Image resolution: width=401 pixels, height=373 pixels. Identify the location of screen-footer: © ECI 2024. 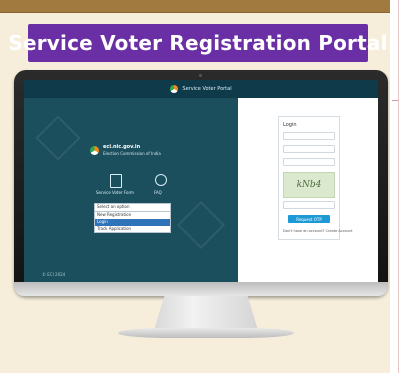
(54, 274).